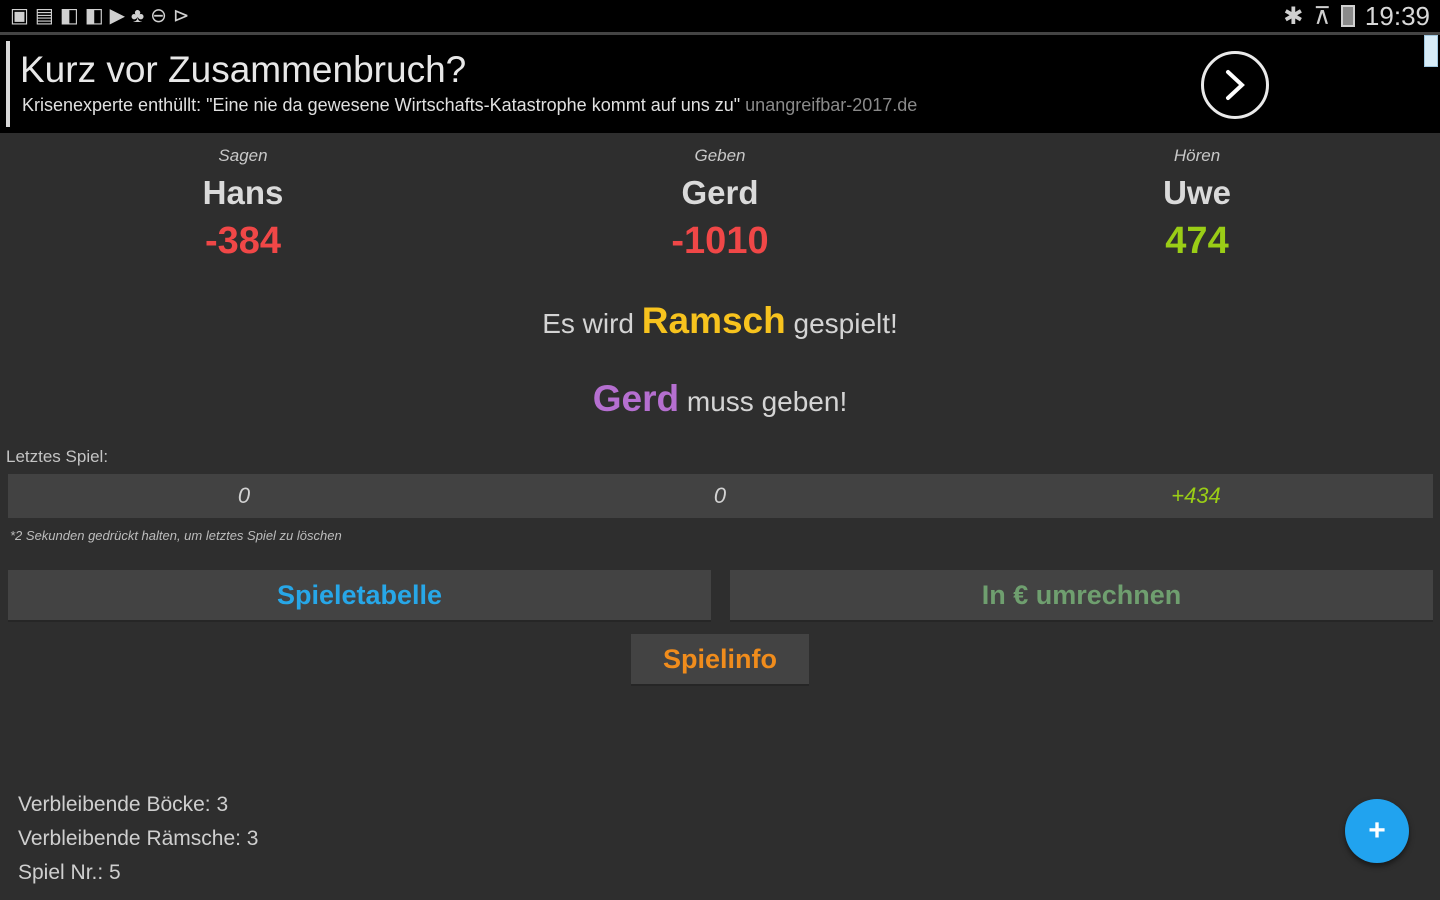 The height and width of the screenshot is (900, 1440). I want to click on media-icon: ⊳, so click(181, 16).